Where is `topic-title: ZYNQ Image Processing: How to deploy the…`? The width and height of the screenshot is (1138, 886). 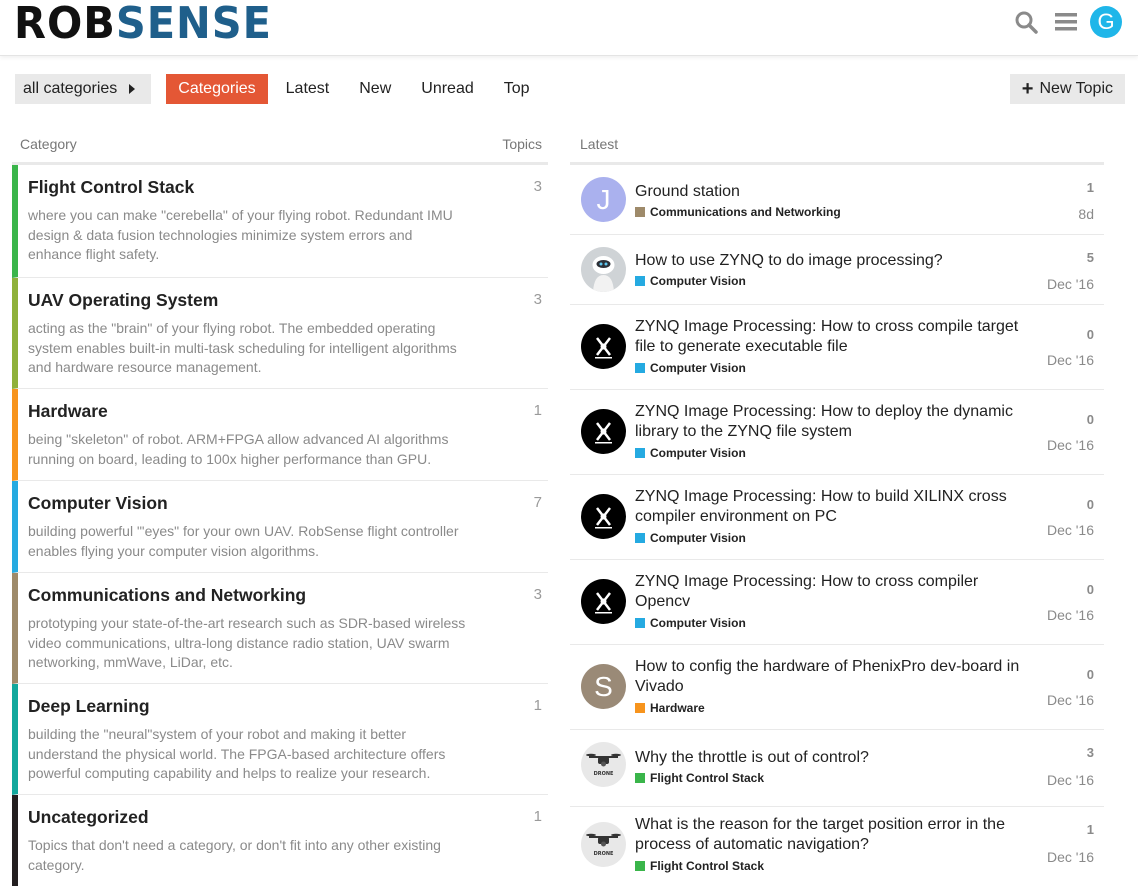 topic-title: ZYNQ Image Processing: How to deploy the… is located at coordinates (835, 422).